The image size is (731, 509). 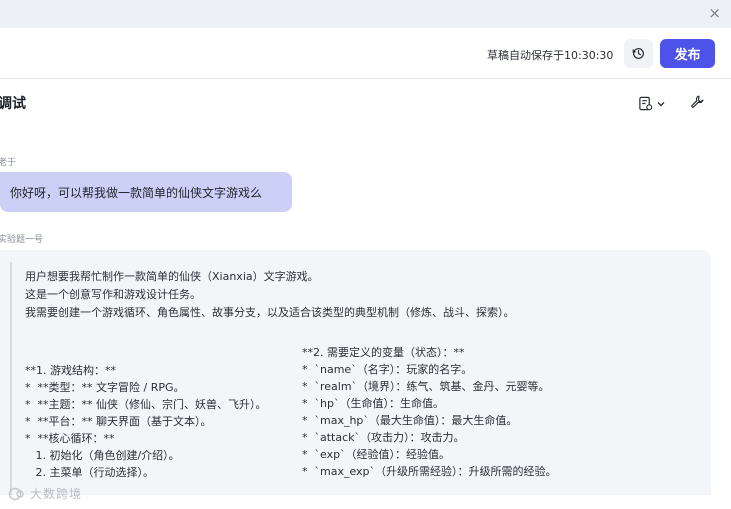 What do you see at coordinates (13, 104) in the screenshot?
I see `debug-panel-title: 调试` at bounding box center [13, 104].